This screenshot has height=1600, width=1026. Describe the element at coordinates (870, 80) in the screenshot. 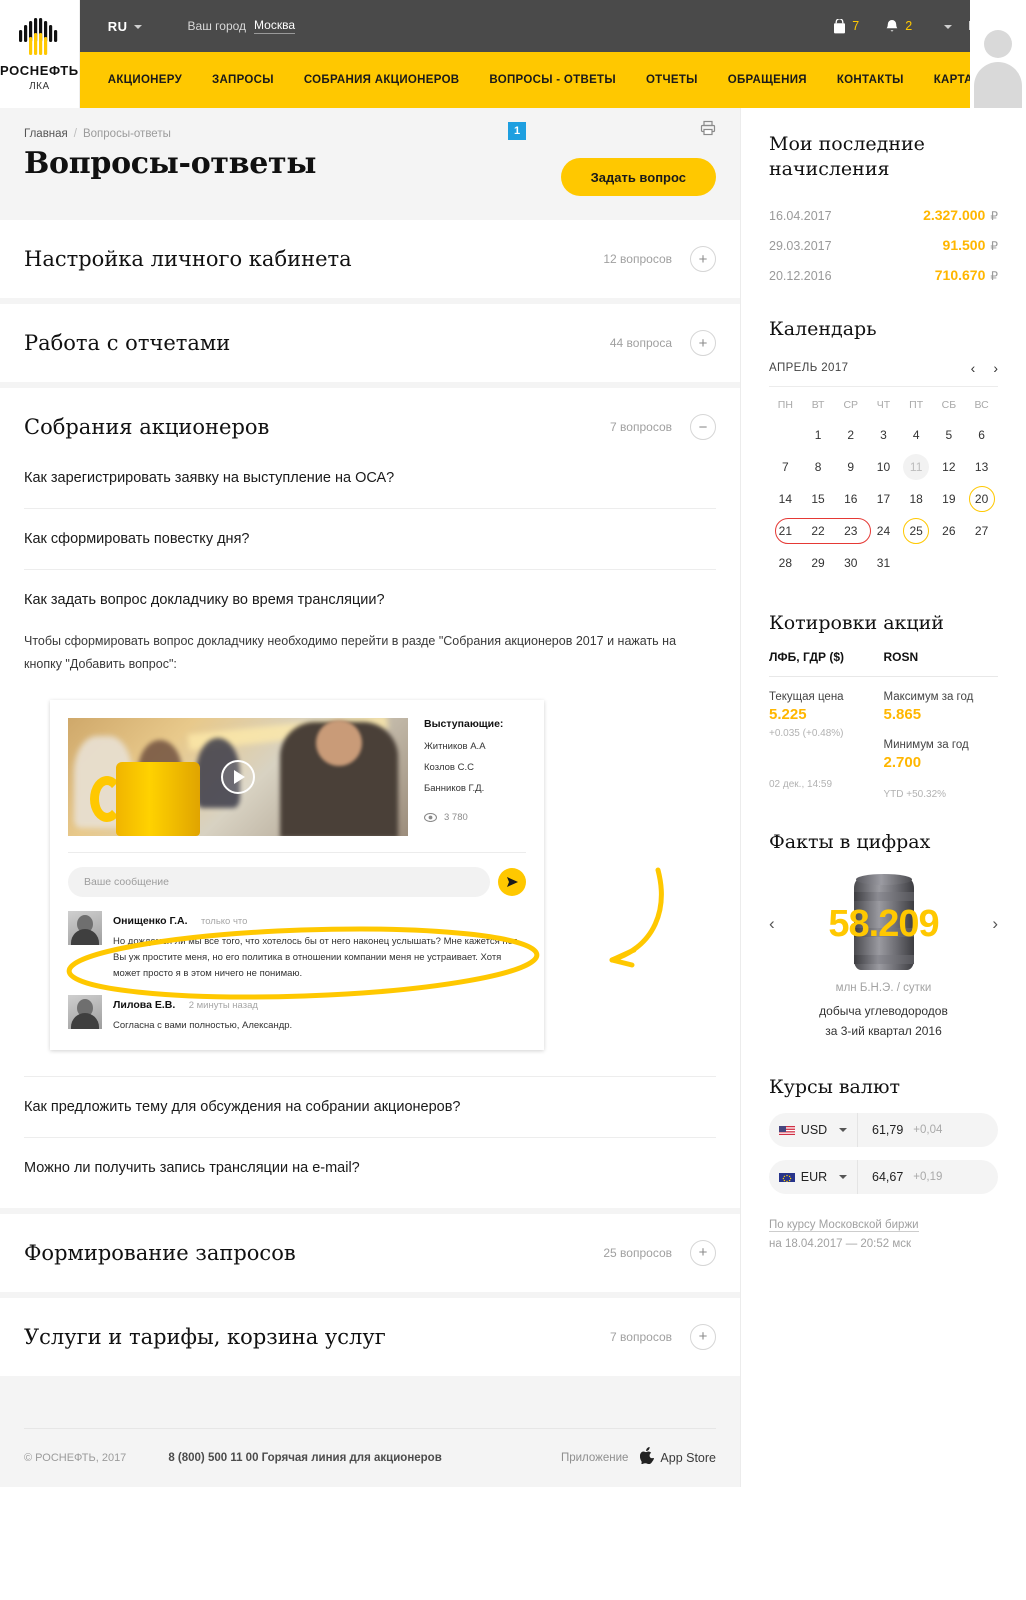

I see `nav-item-contacts: КОНТАКТЫ` at that location.